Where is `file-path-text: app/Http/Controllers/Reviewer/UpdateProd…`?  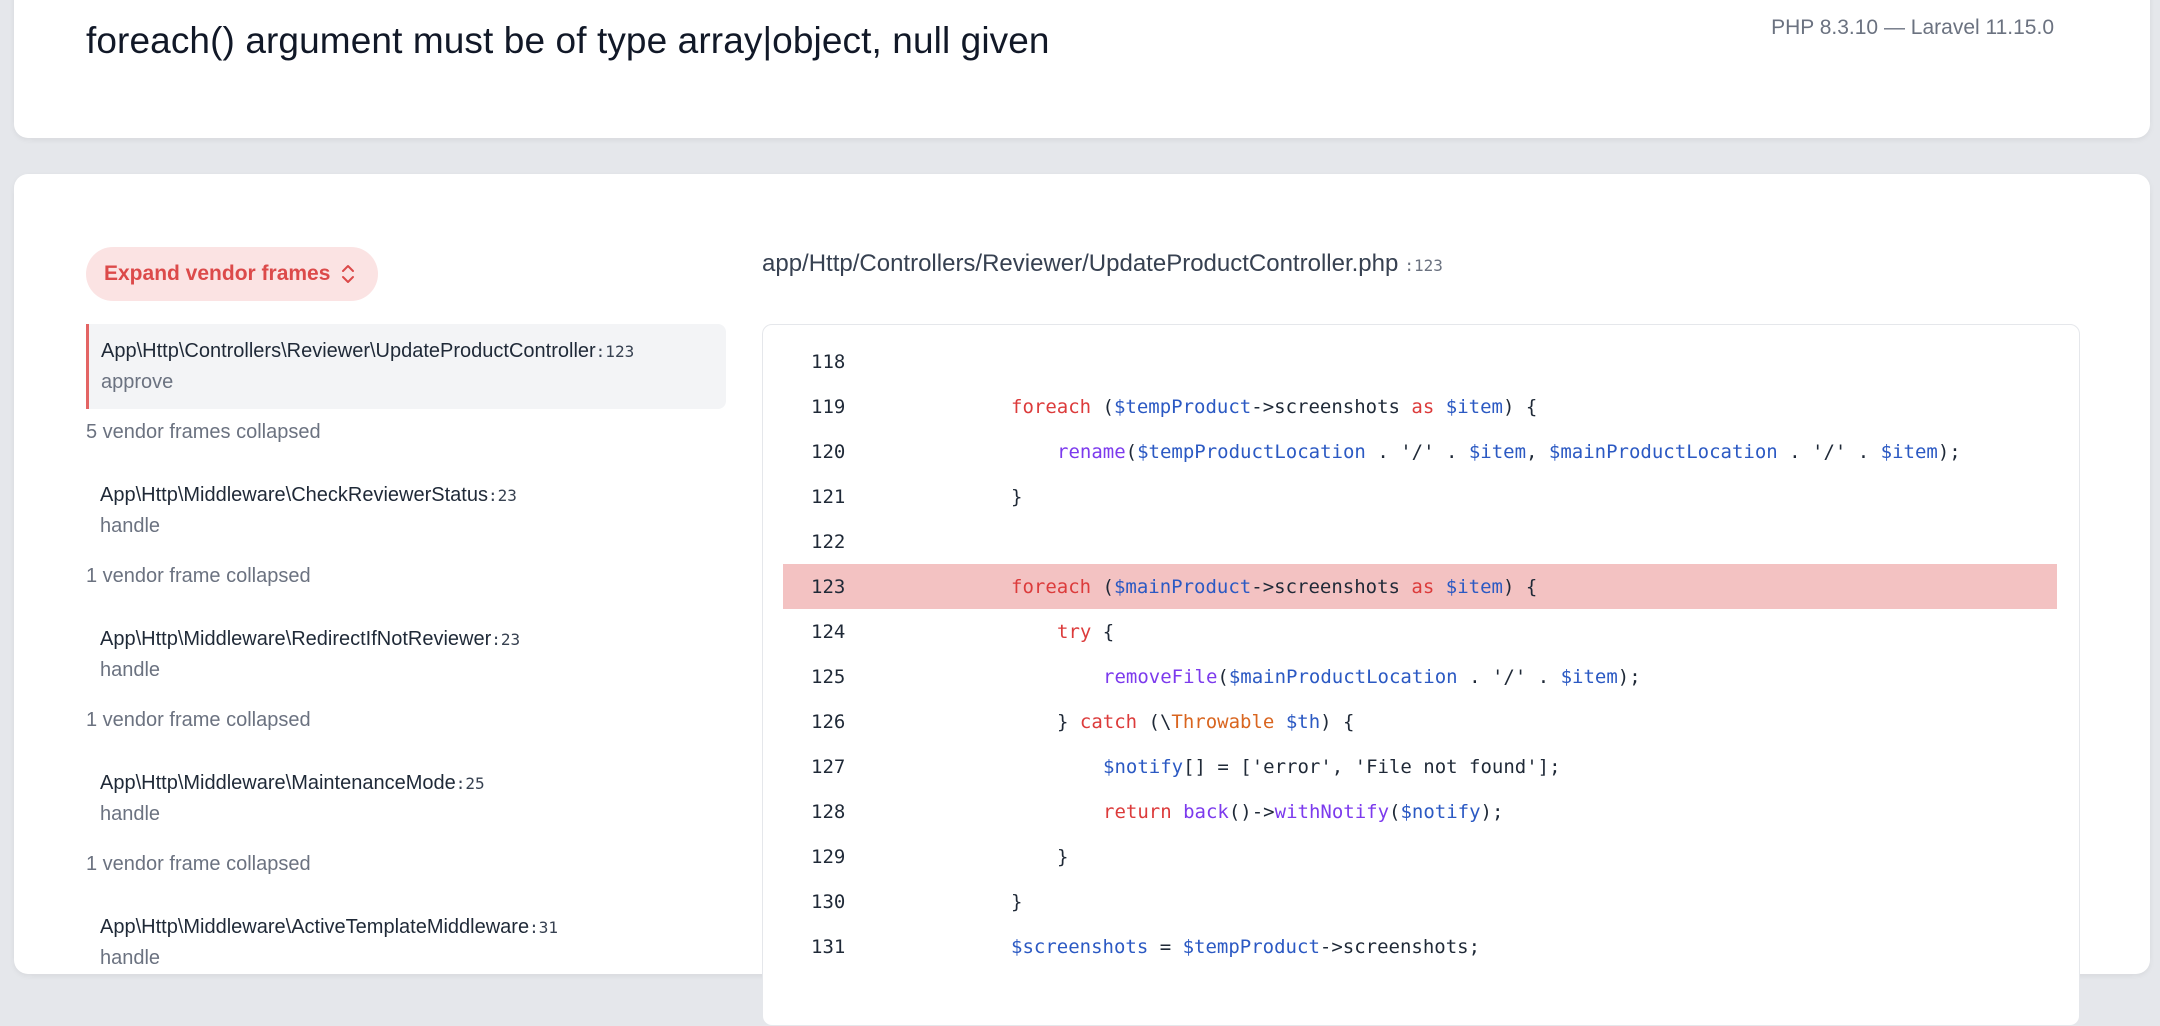
file-path-text: app/Http/Controllers/Reviewer/UpdateProd… is located at coordinates (1080, 263).